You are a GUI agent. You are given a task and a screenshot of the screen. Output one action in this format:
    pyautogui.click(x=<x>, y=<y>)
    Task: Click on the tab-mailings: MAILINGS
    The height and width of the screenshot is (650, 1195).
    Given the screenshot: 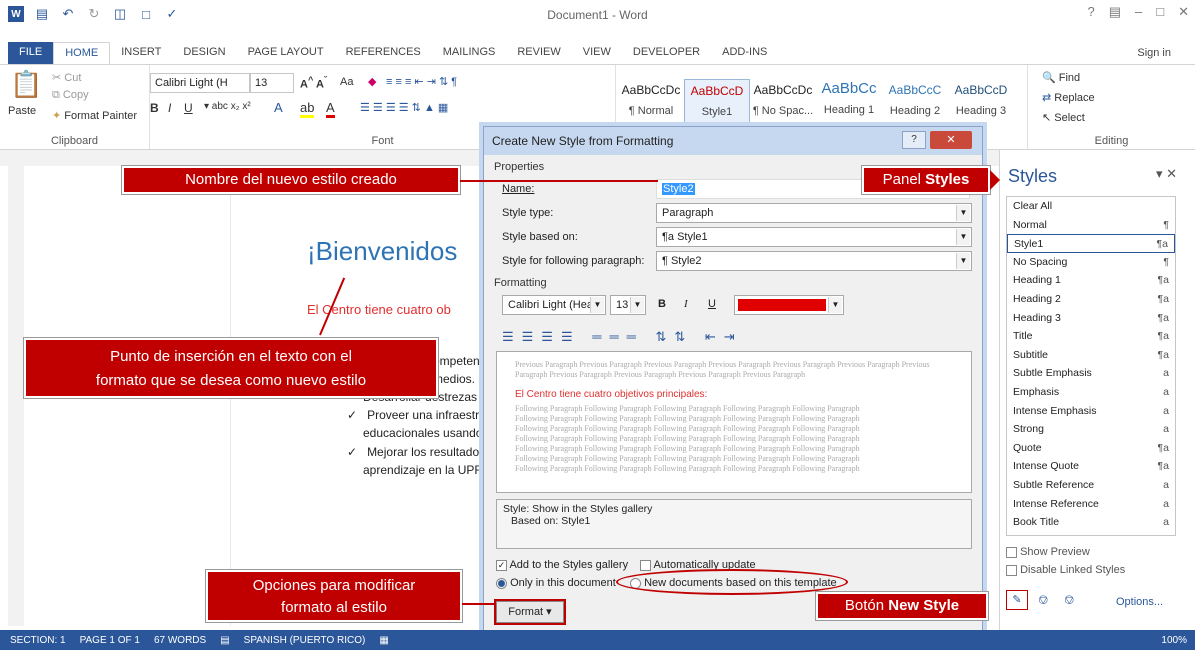 What is the action you would take?
    pyautogui.click(x=469, y=53)
    